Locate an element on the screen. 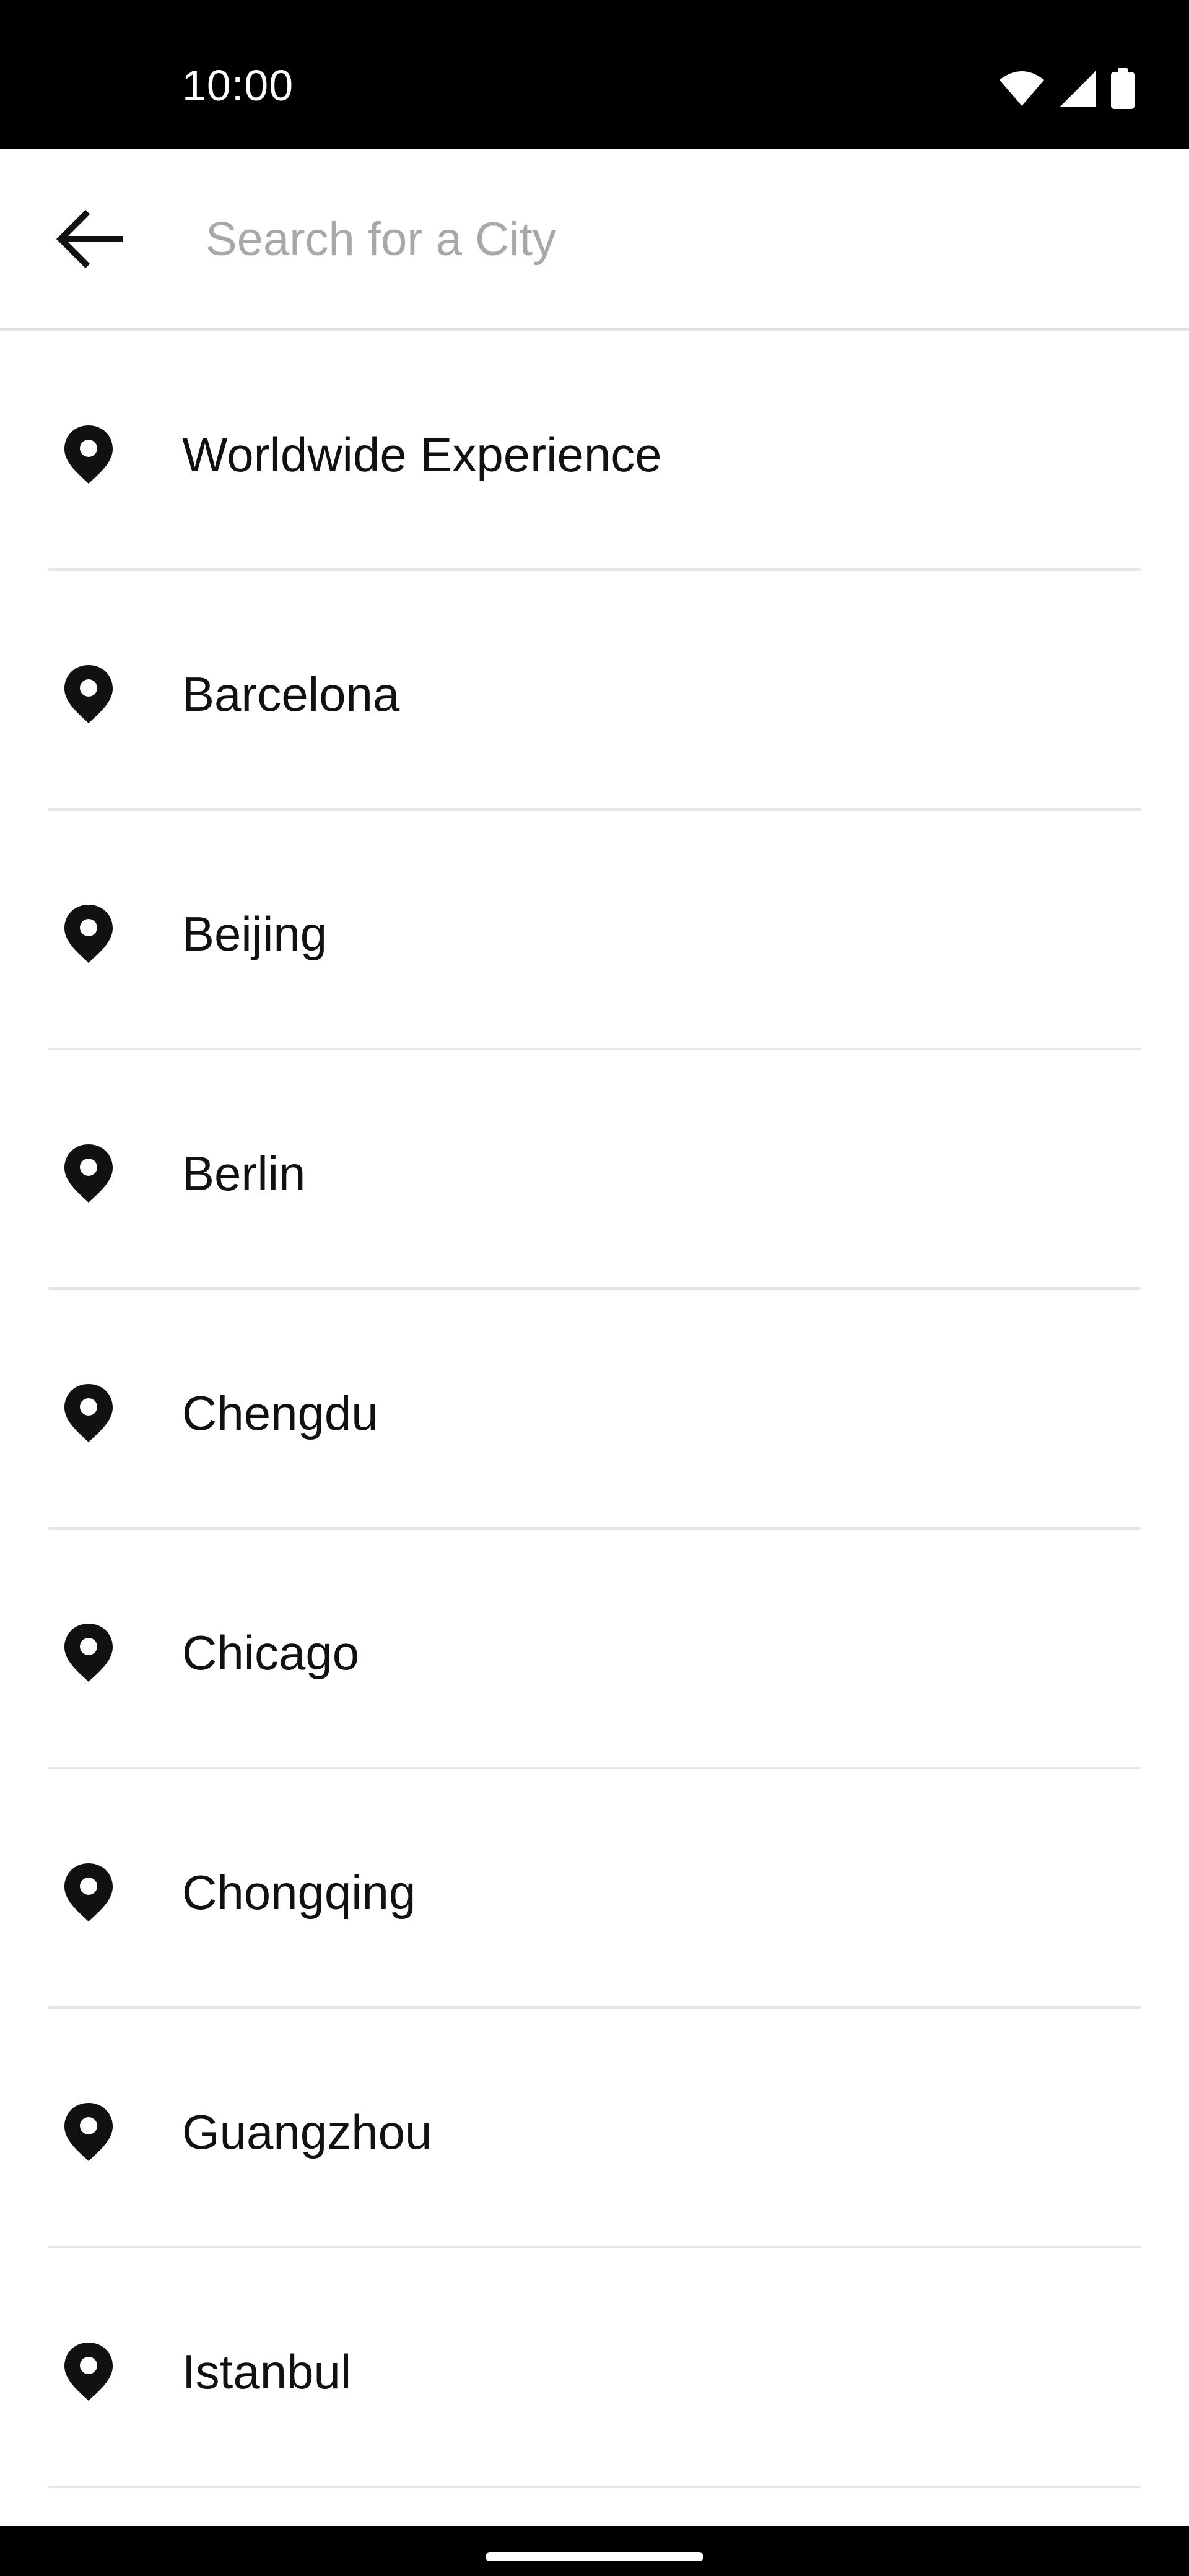 The width and height of the screenshot is (1189, 2576). city-list-item: Barcelona is located at coordinates (594, 691).